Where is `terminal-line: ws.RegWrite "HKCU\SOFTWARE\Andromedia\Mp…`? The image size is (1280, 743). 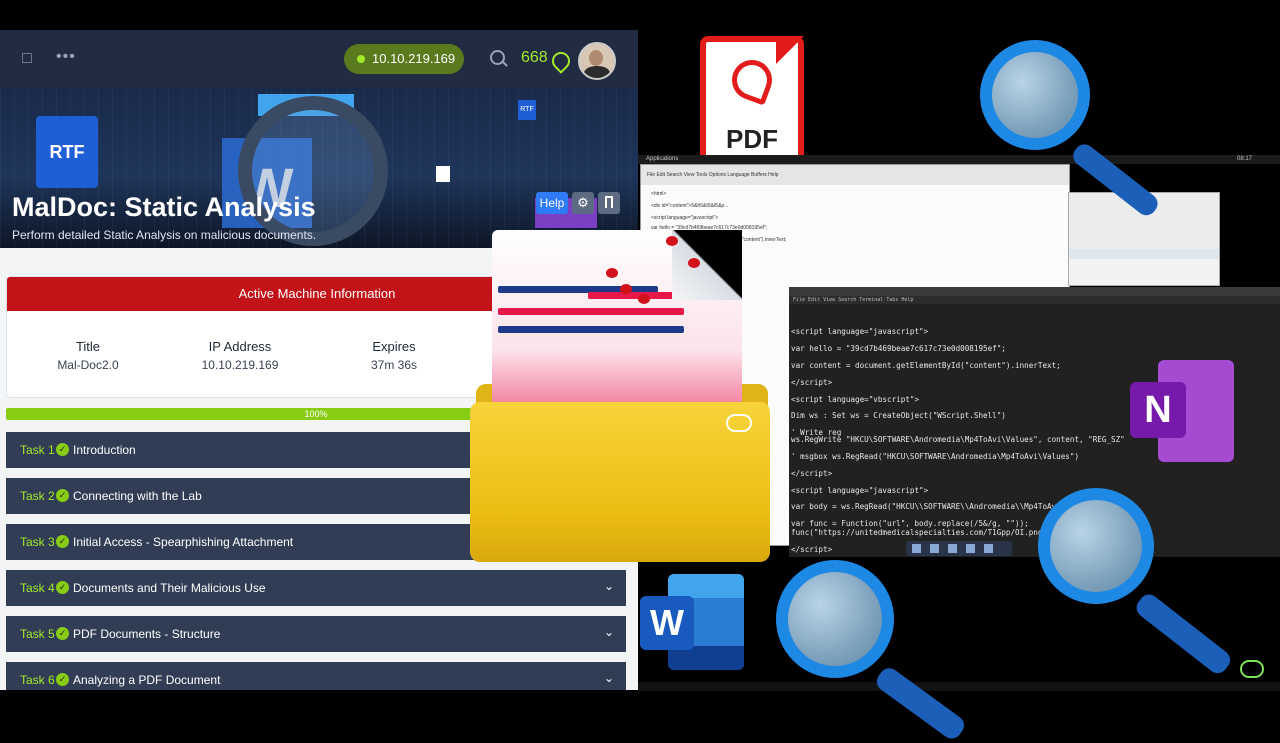
terminal-line: ws.RegWrite "HKCU\SOFTWARE\Andromedia\Mp… is located at coordinates (958, 439).